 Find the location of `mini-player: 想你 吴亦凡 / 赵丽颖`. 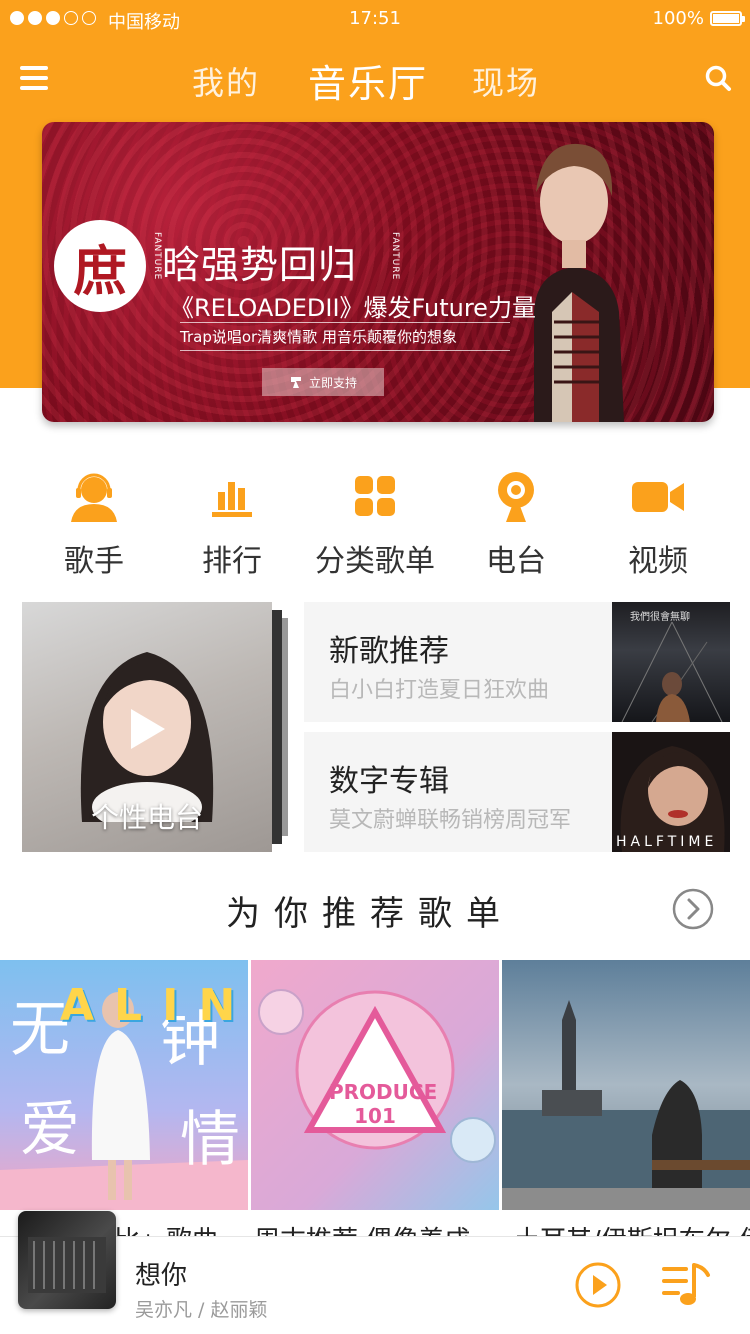

mini-player: 想你 吴亦凡 / 赵丽颖 is located at coordinates (375, 1272).